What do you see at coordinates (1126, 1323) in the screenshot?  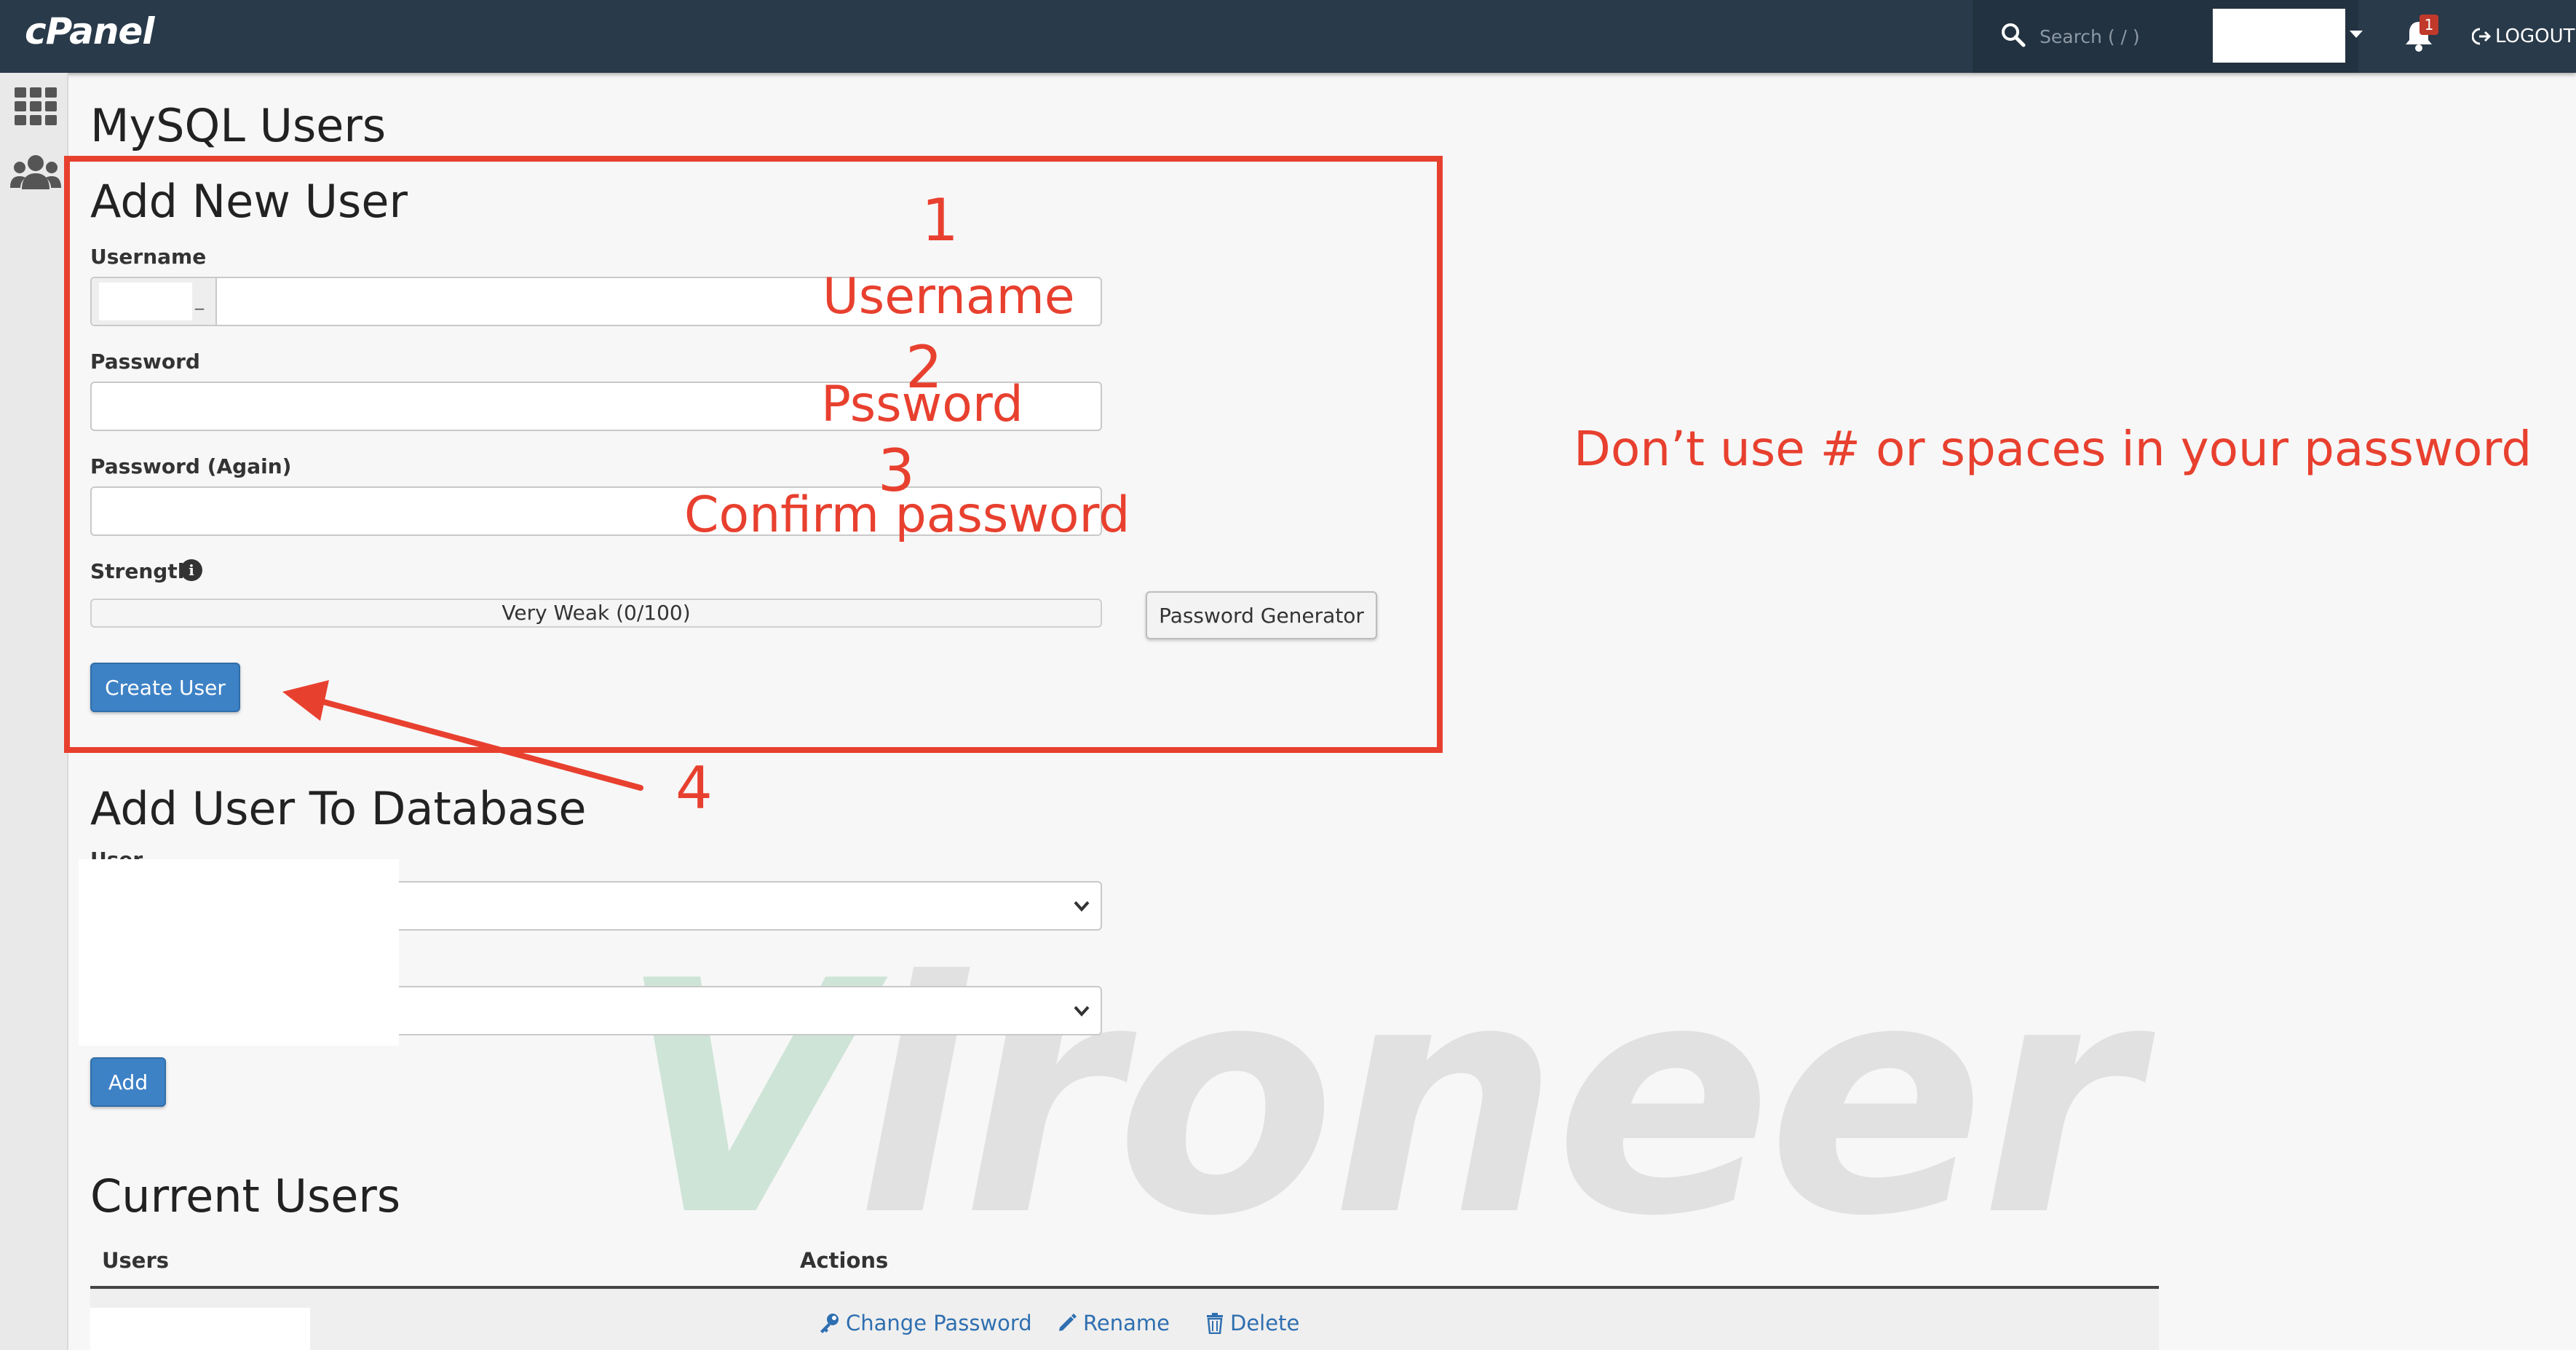 I see `rename-label: Rename` at bounding box center [1126, 1323].